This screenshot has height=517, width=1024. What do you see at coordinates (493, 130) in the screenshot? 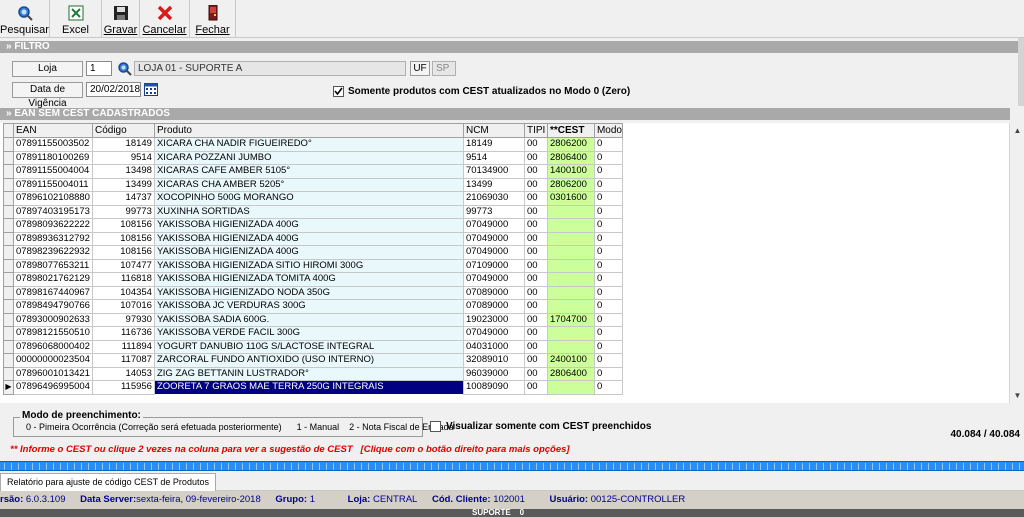
I see `column-header-ncm: NCM` at bounding box center [493, 130].